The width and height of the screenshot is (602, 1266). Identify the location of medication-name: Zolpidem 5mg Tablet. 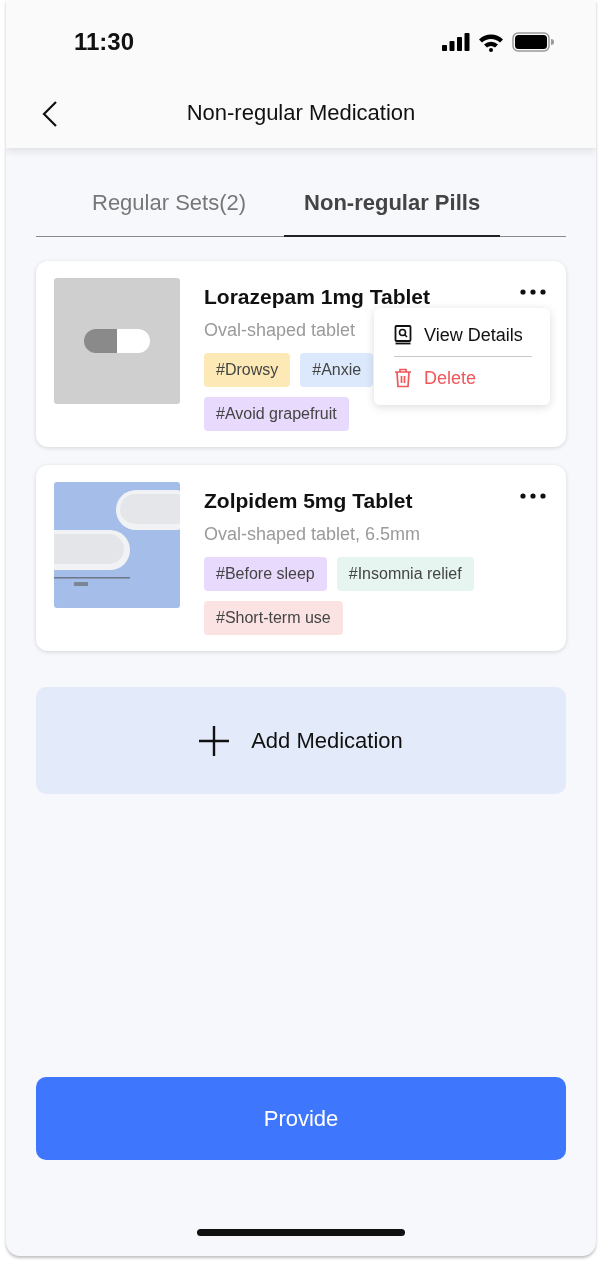
(308, 501).